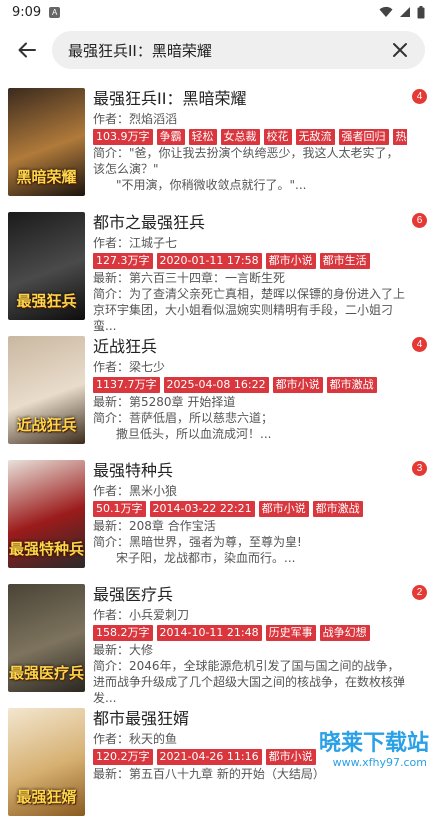 Image resolution: width=435 pixels, height=824 pixels. I want to click on book-tag: 校花, so click(277, 137).